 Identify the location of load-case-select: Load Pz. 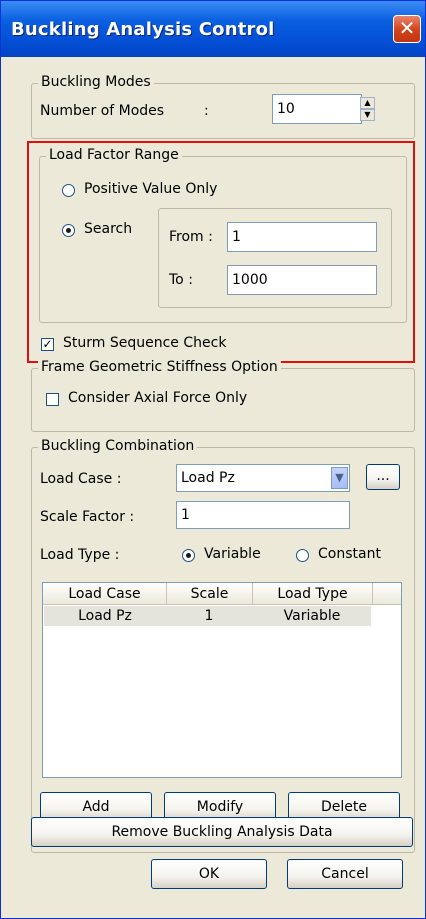
(263, 478).